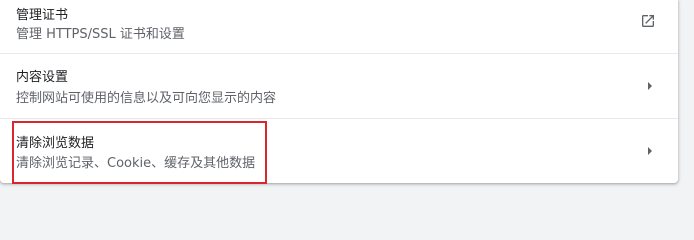  I want to click on clear-browsing-data-title: 清除浏览数据, so click(55, 143).